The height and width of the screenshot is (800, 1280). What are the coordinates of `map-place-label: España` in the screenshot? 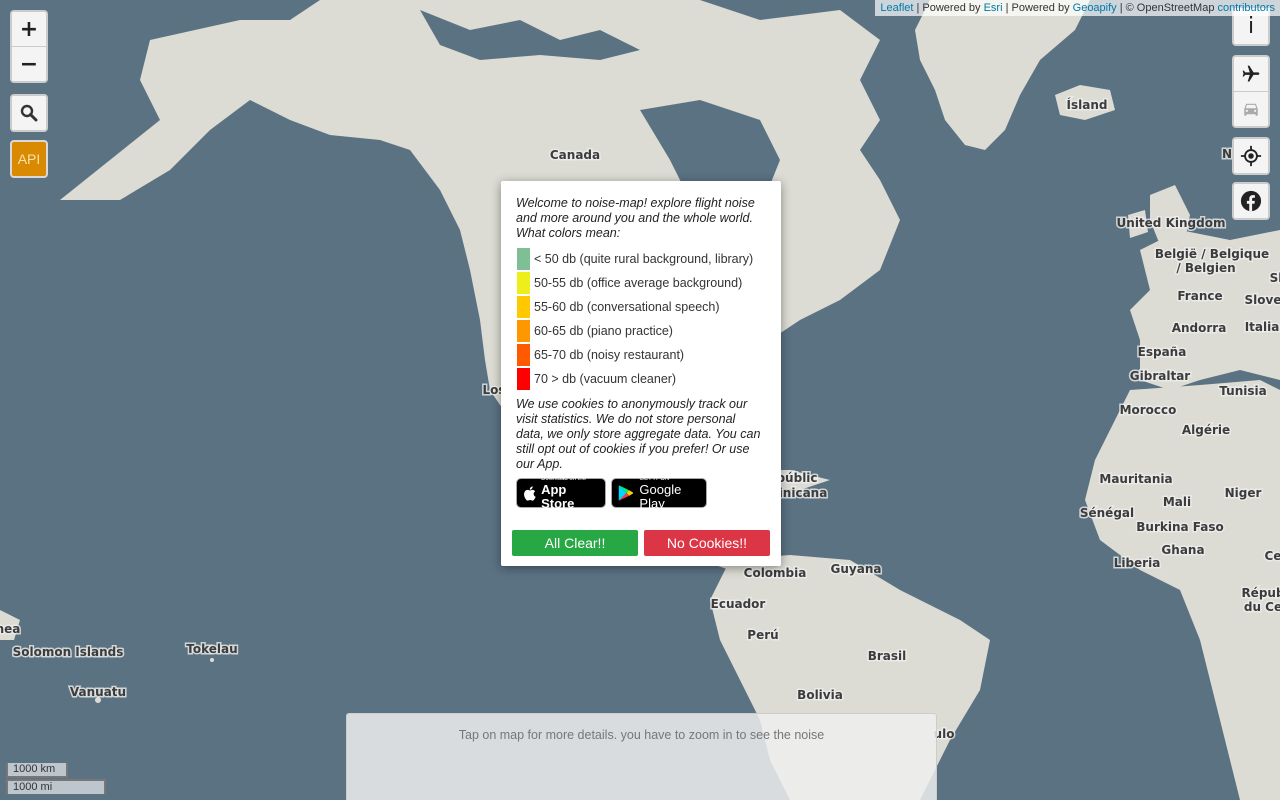 It's located at (1162, 352).